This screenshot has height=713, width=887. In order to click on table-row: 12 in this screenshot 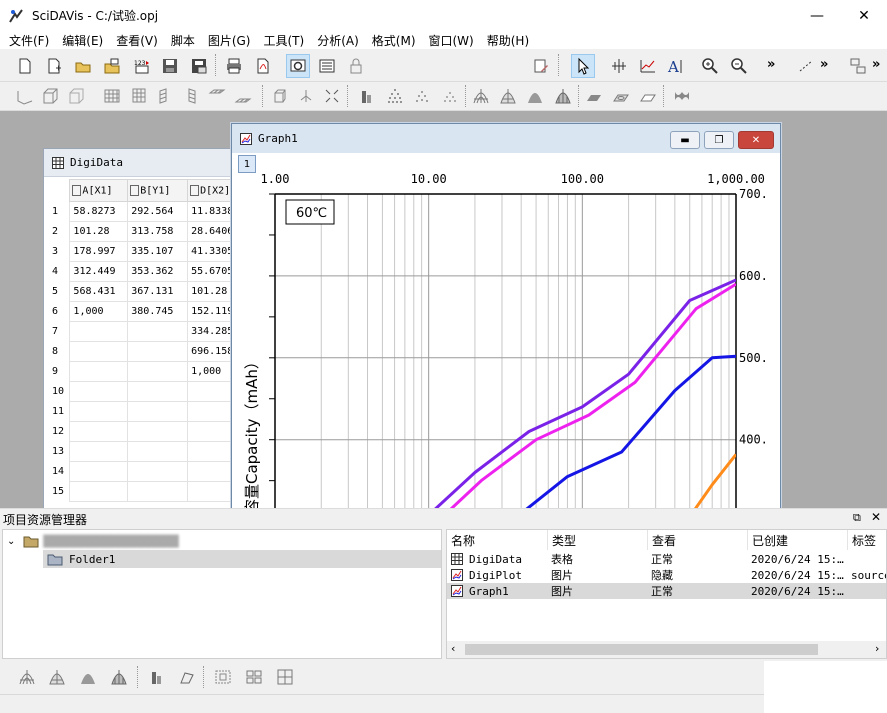, I will do `click(146, 431)`.